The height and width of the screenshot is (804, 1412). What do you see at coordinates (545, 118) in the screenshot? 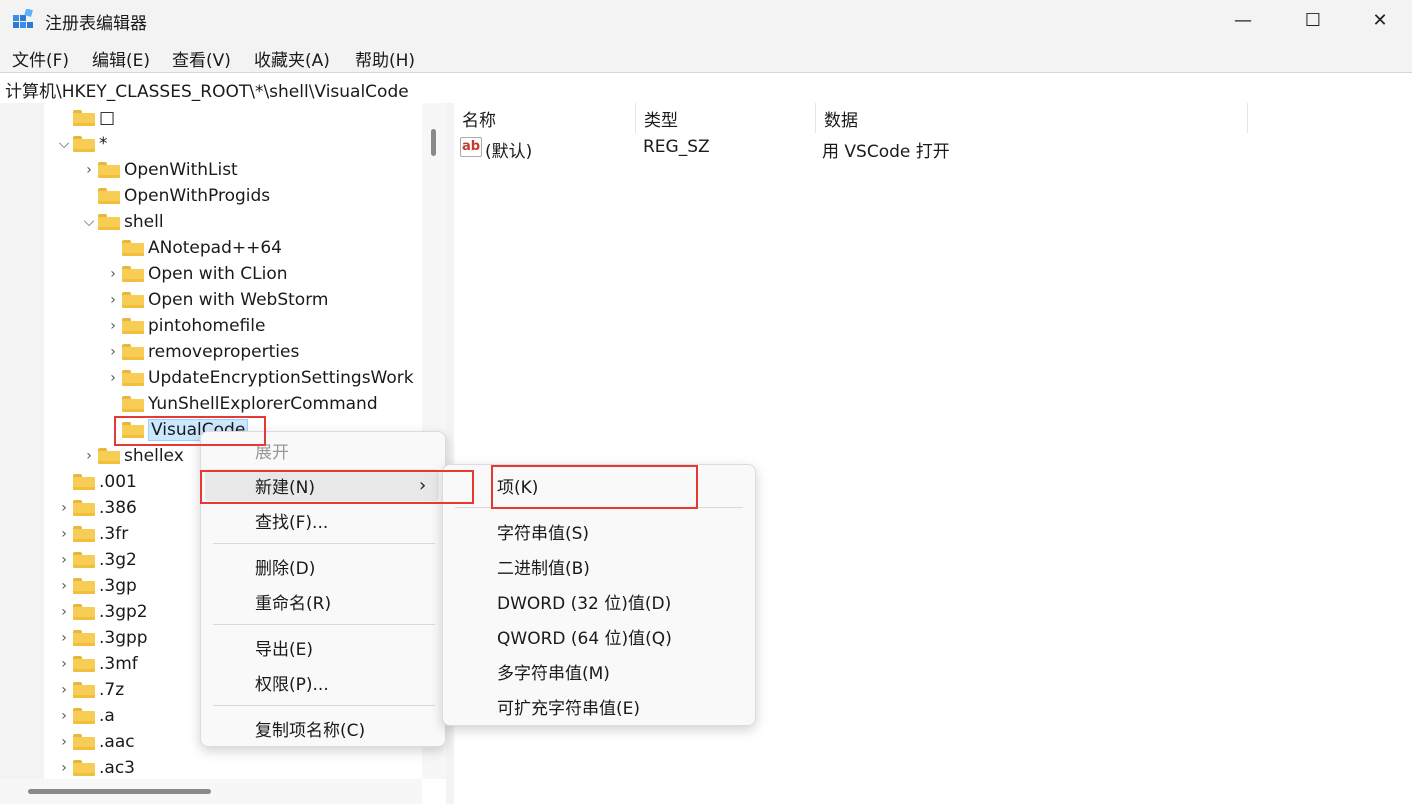
I see `column-header-name: 名称` at bounding box center [545, 118].